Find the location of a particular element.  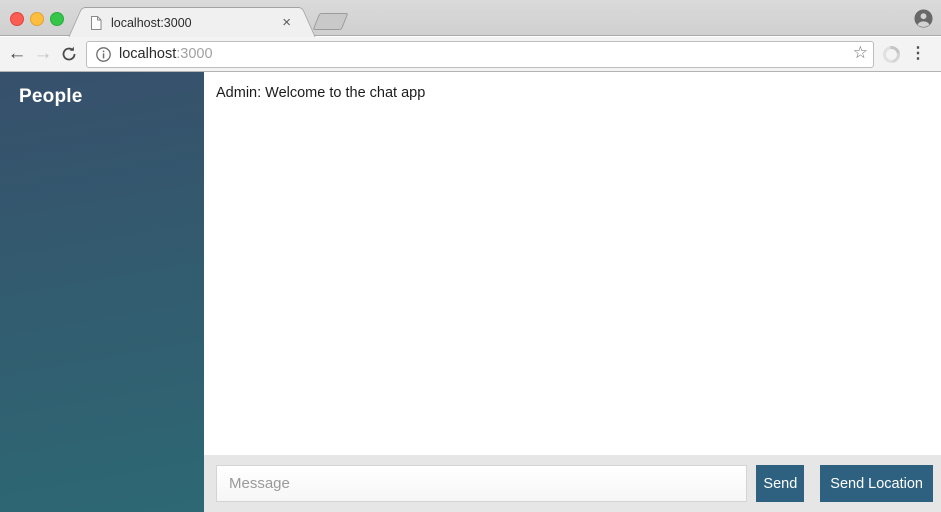

browser-toolbar: ← → localhost:3000 ☆ ⋮ is located at coordinates (470, 54).